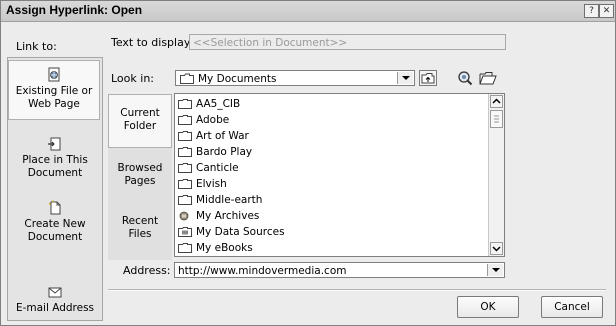 Image resolution: width=616 pixels, height=326 pixels. Describe the element at coordinates (347, 42) in the screenshot. I see `text-to-display-field: <<Selection in Document>>` at that location.